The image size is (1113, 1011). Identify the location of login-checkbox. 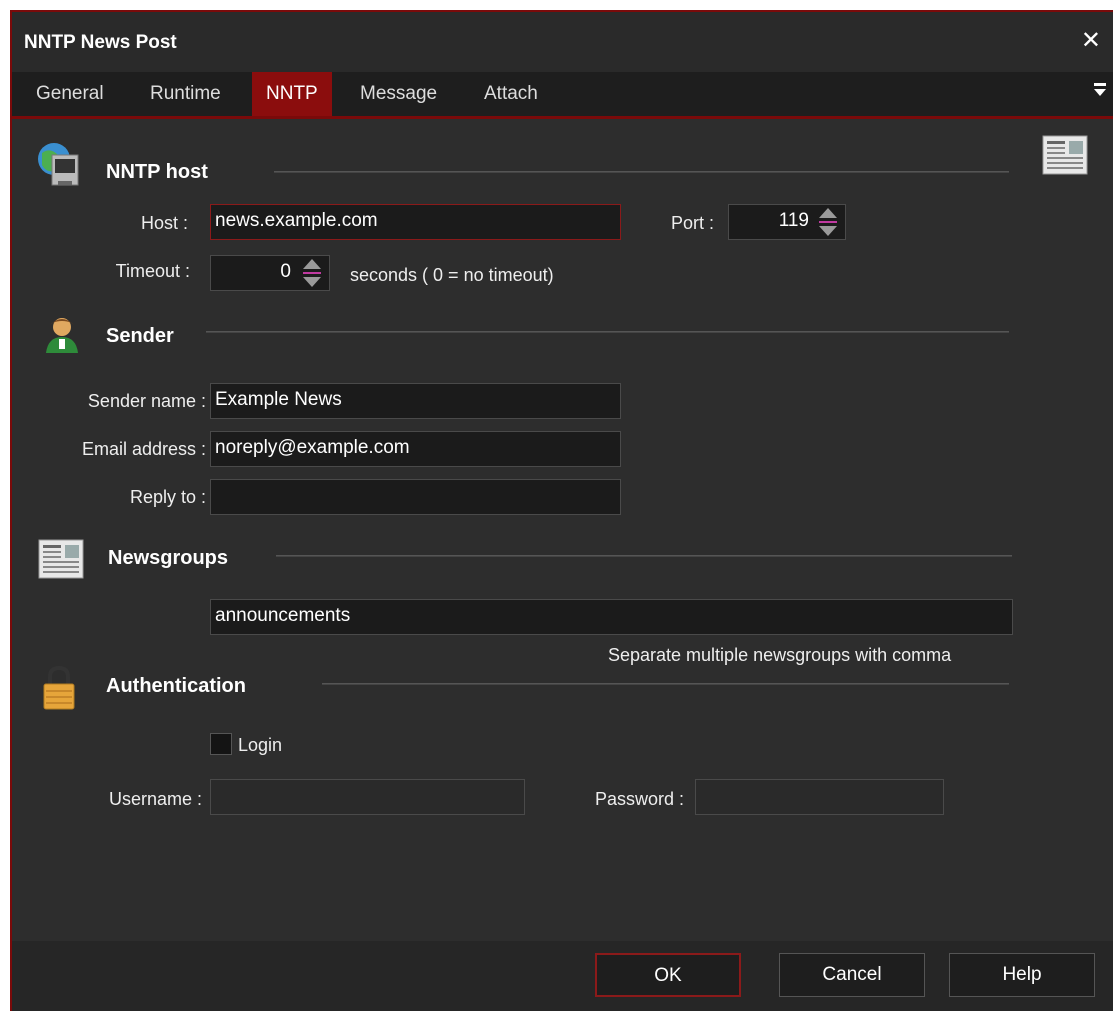
(221, 744).